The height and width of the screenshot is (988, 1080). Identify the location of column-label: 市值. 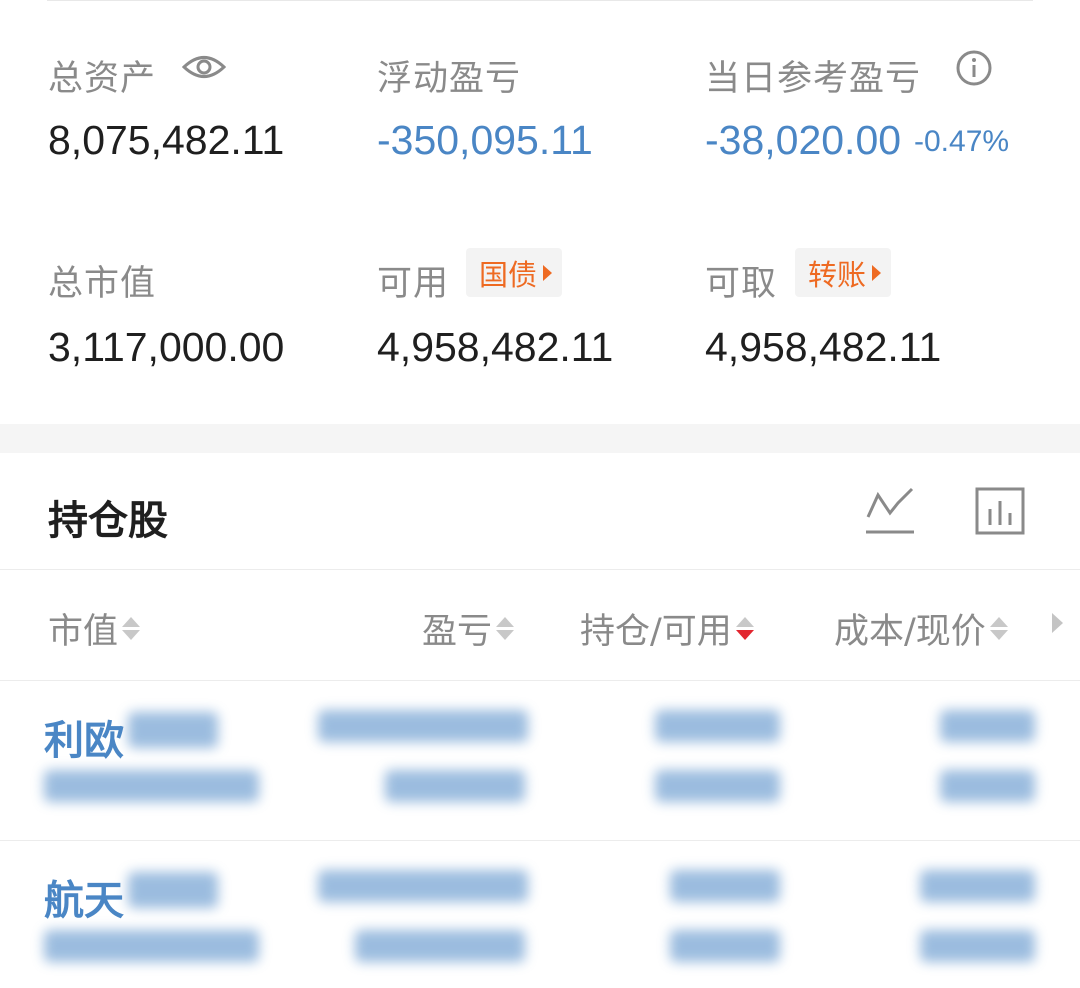
(83, 632).